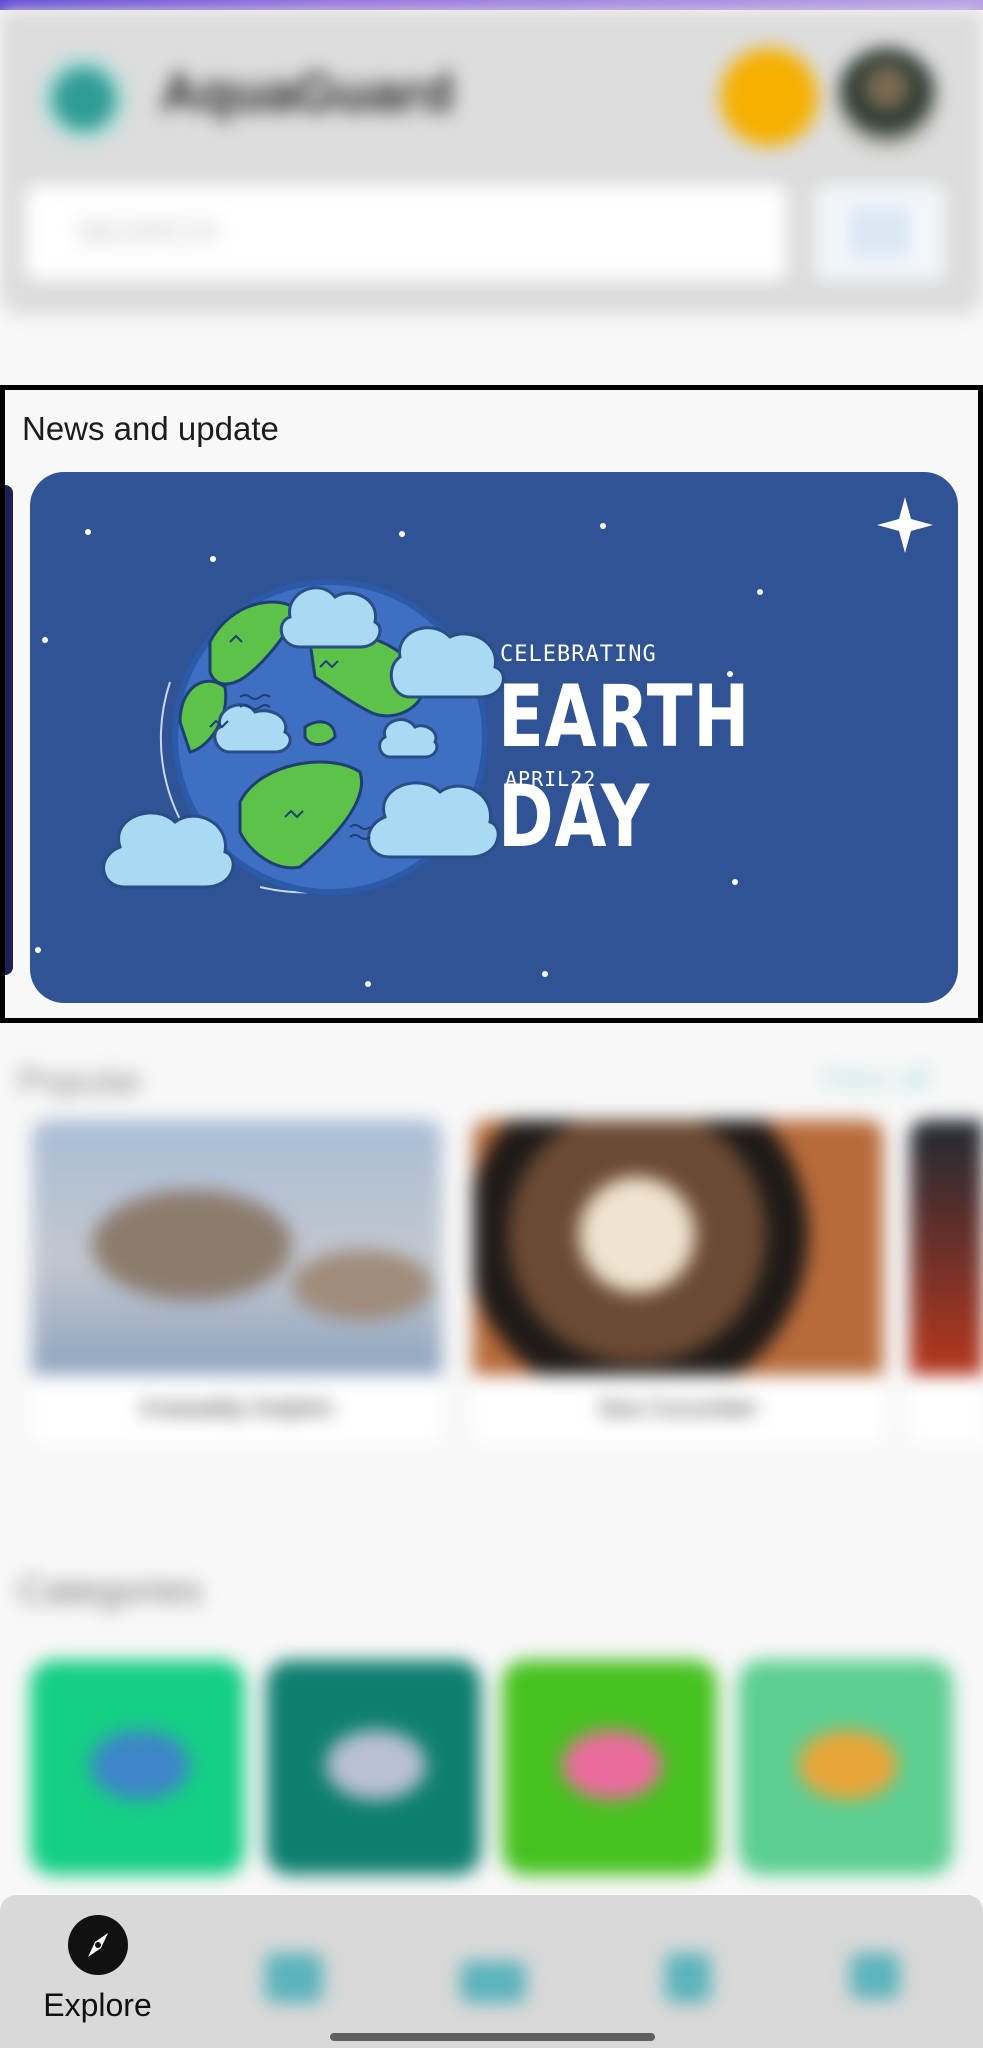 The image size is (983, 2048). Describe the element at coordinates (140, 1765) in the screenshot. I see `dolphin-icon` at that location.